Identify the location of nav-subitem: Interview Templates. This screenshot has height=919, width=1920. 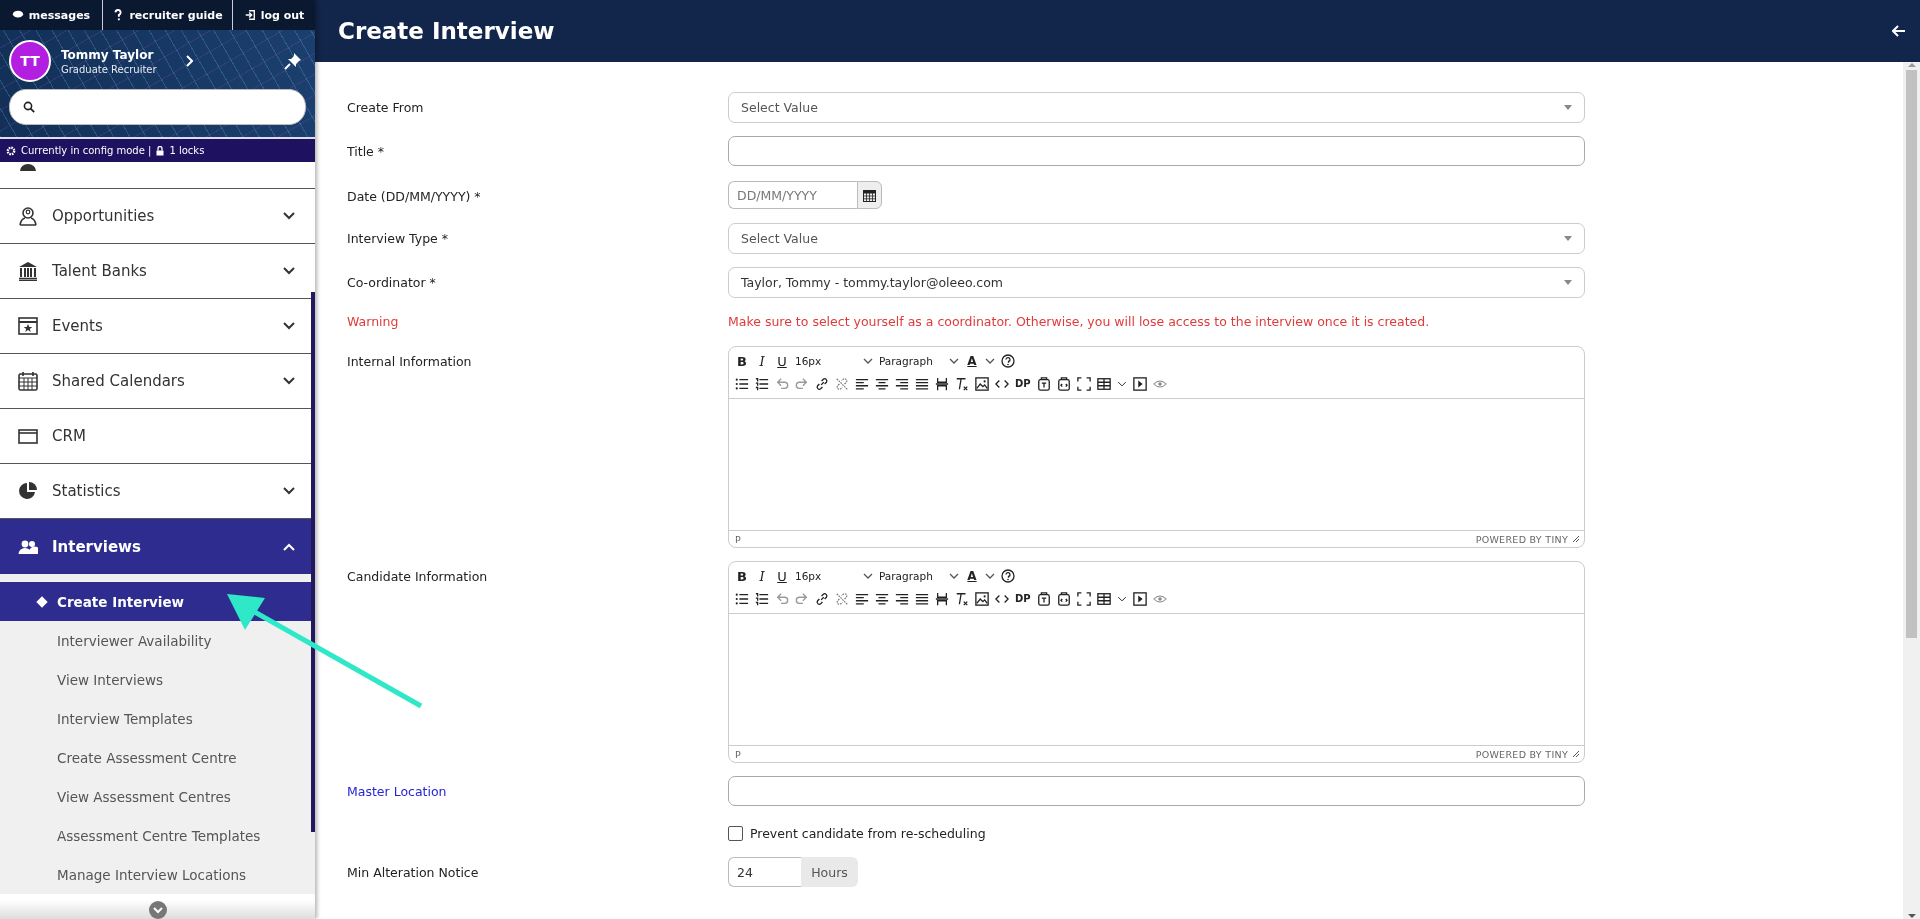
(157, 718).